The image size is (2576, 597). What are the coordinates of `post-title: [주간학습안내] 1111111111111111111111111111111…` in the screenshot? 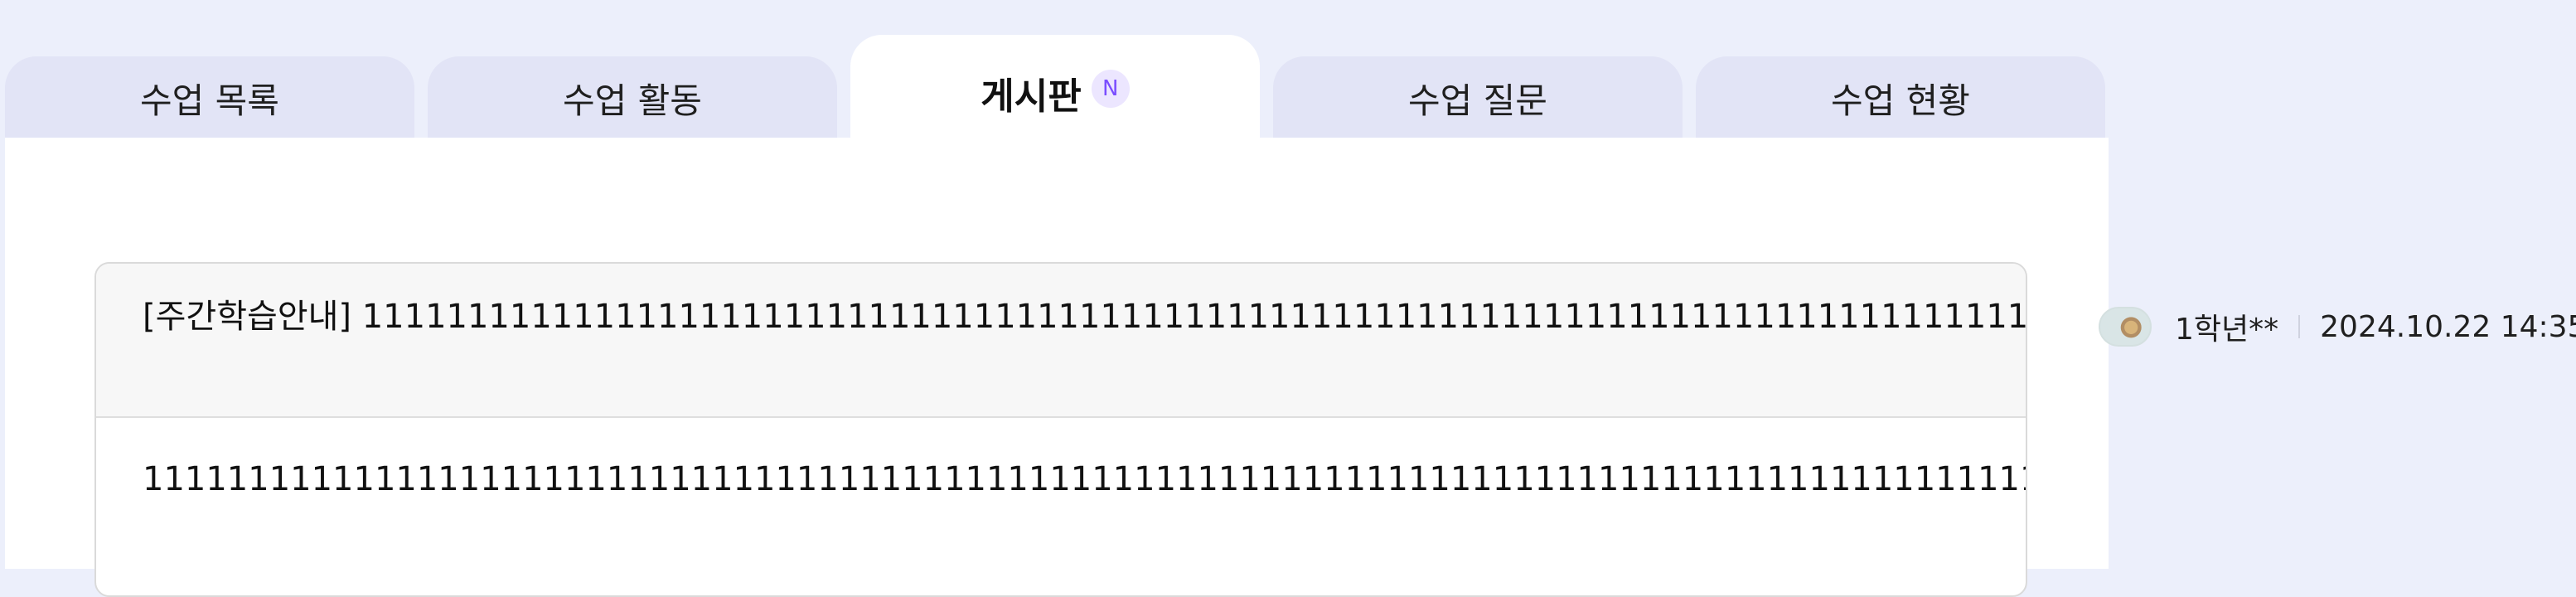 It's located at (1085, 317).